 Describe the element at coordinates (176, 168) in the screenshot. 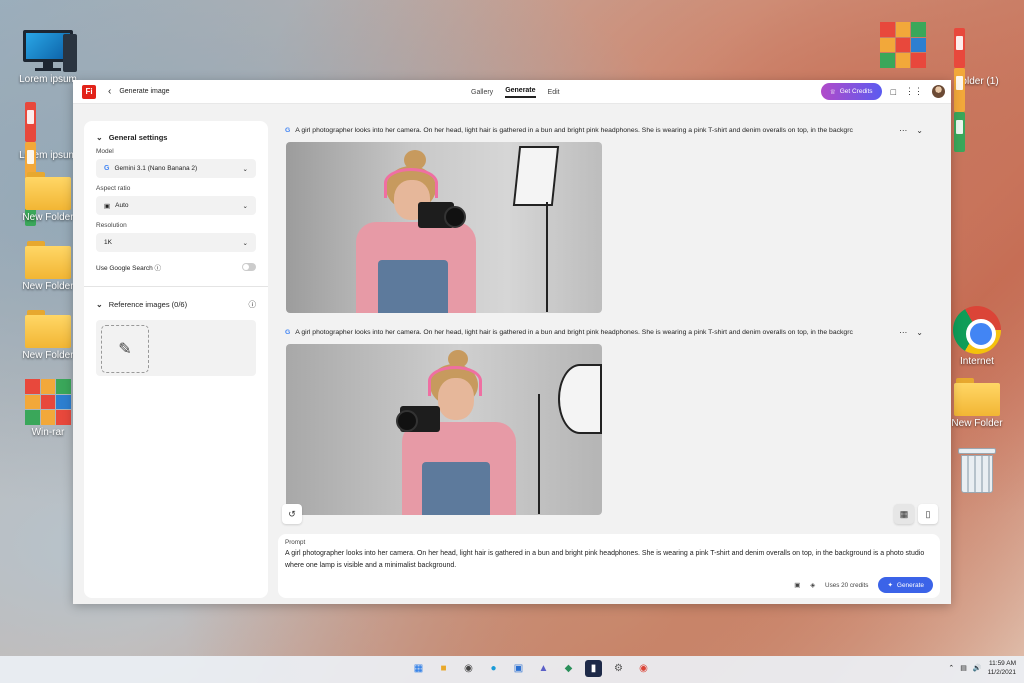

I see `model-select: G Gemini 3.1 (Nano Banana 2) ⌄` at that location.